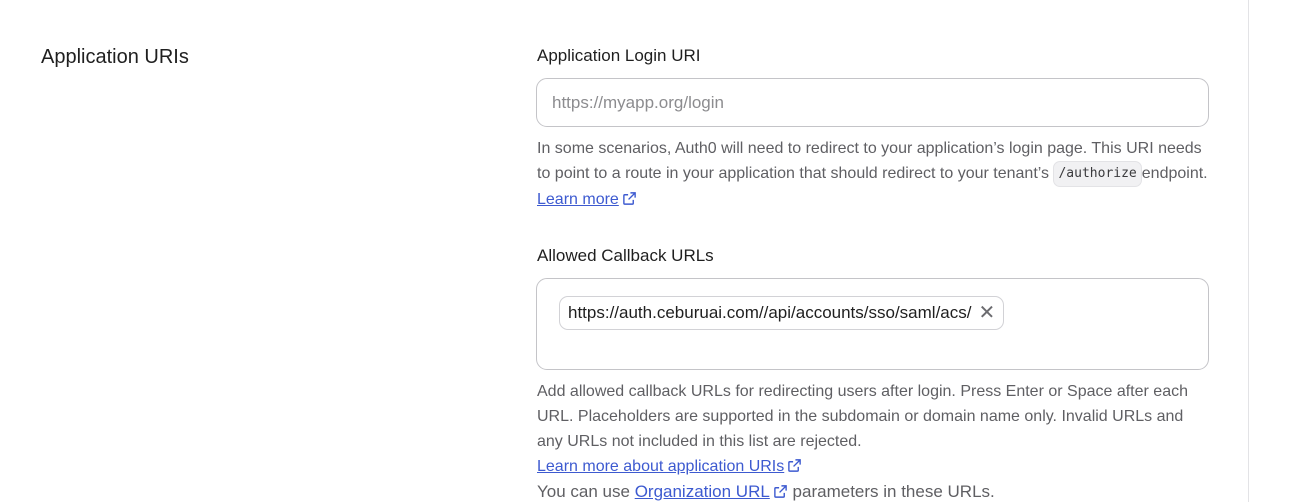 The height and width of the screenshot is (502, 1297). What do you see at coordinates (625, 255) in the screenshot?
I see `callback-urls-label: Allowed Callback URLs` at bounding box center [625, 255].